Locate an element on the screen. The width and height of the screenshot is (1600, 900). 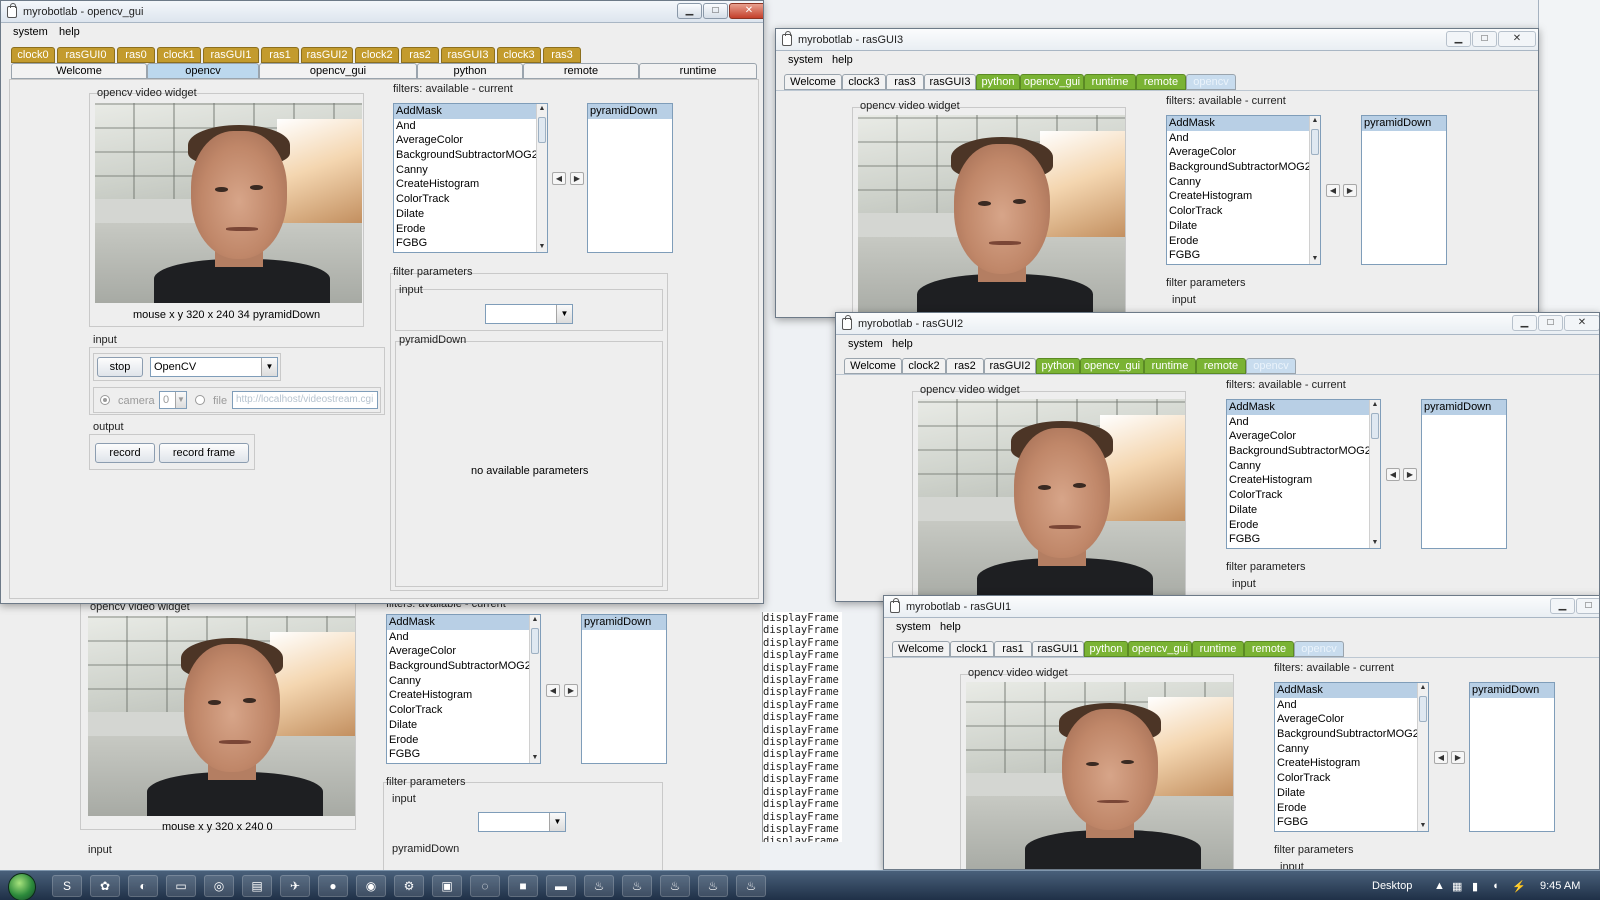
tray-expand-icon: ▲ is located at coordinates (1439, 886).